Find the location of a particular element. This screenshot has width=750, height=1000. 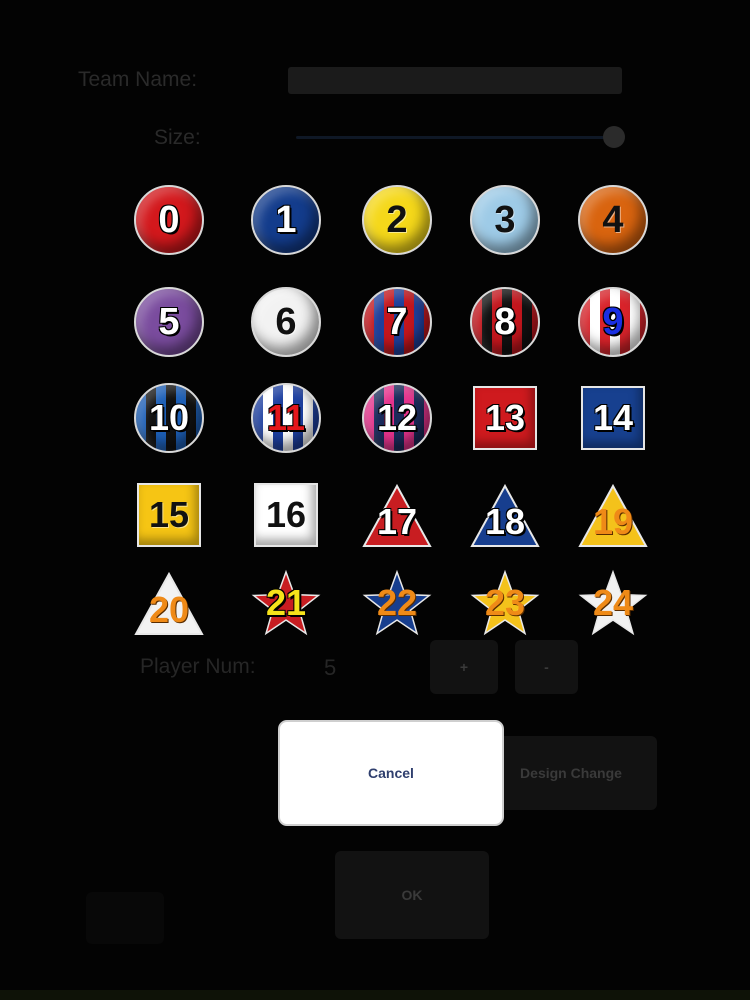

player-icon-number: 9 is located at coordinates (613, 322).